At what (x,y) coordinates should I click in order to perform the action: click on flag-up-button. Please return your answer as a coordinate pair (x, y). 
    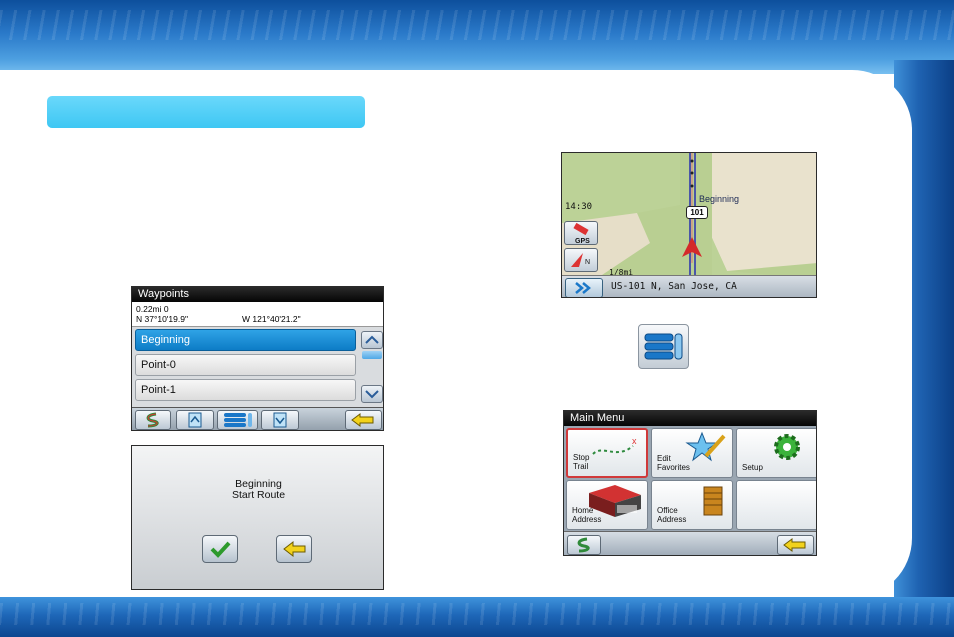
    Looking at the image, I should click on (195, 420).